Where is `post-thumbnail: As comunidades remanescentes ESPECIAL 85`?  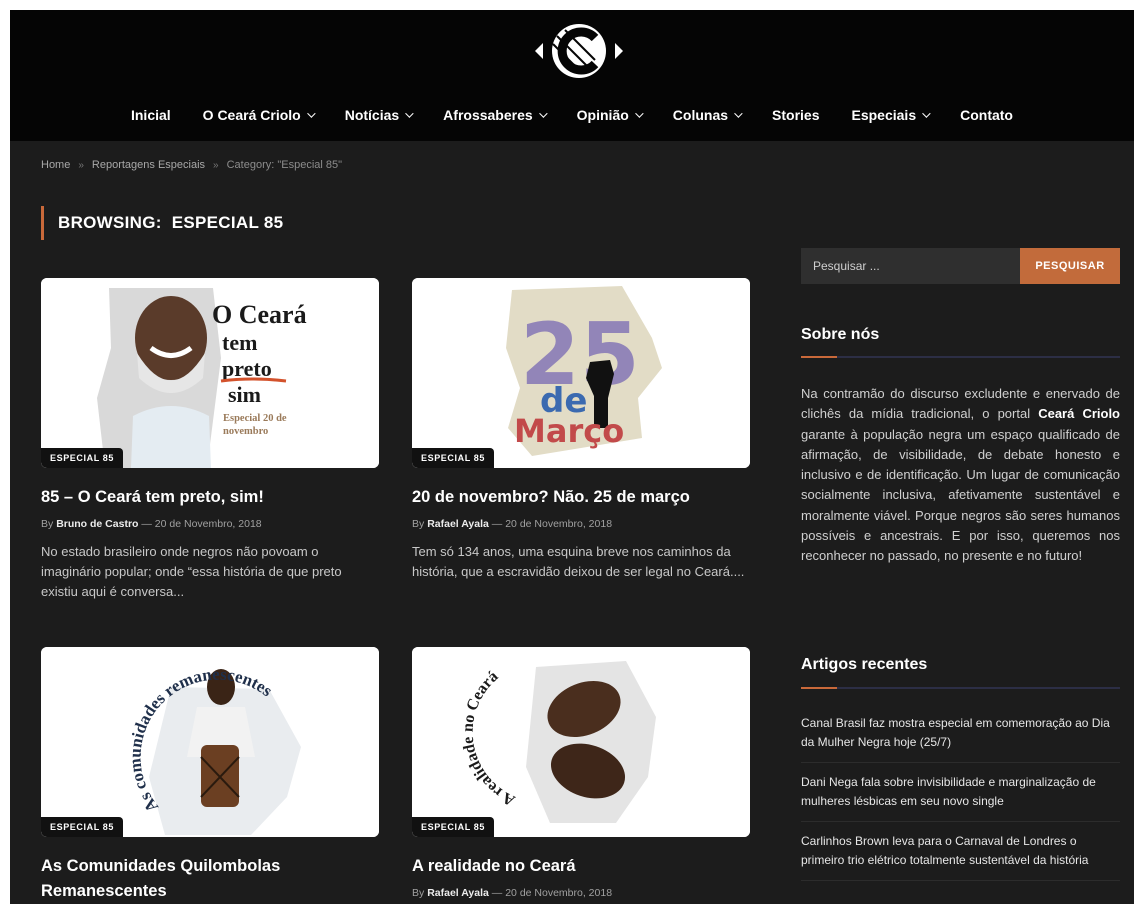
post-thumbnail: As comunidades remanescentes ESPECIAL 85 is located at coordinates (210, 742).